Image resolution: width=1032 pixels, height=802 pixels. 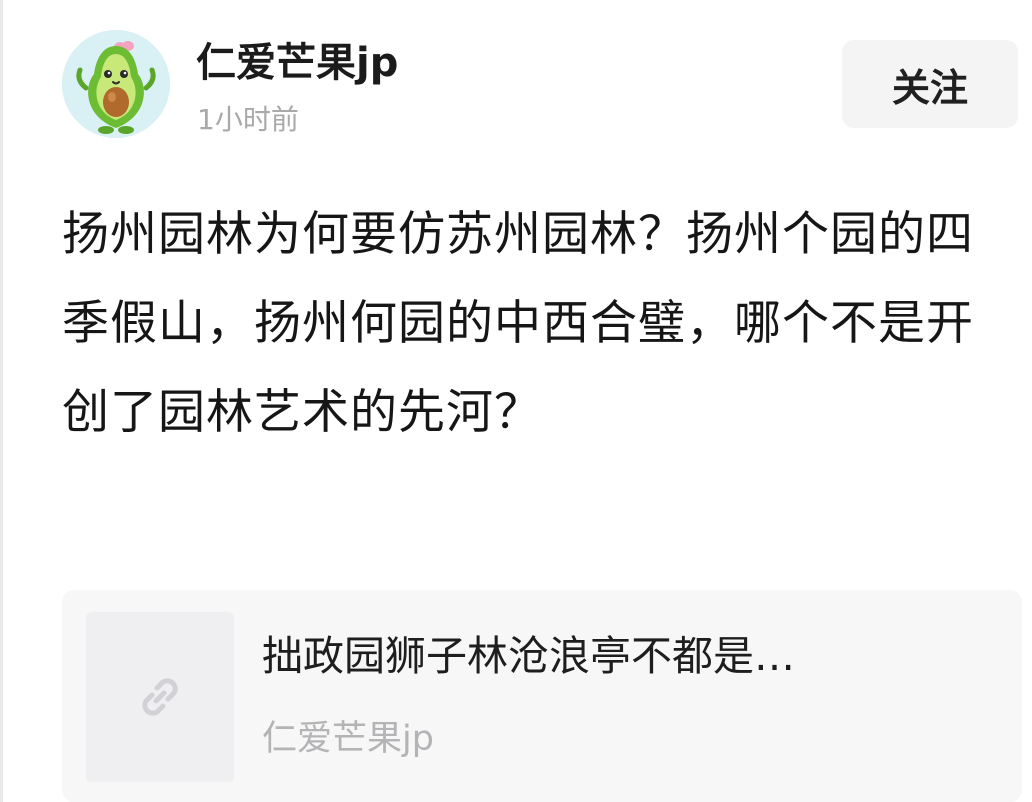 I want to click on link-icon, so click(x=160, y=697).